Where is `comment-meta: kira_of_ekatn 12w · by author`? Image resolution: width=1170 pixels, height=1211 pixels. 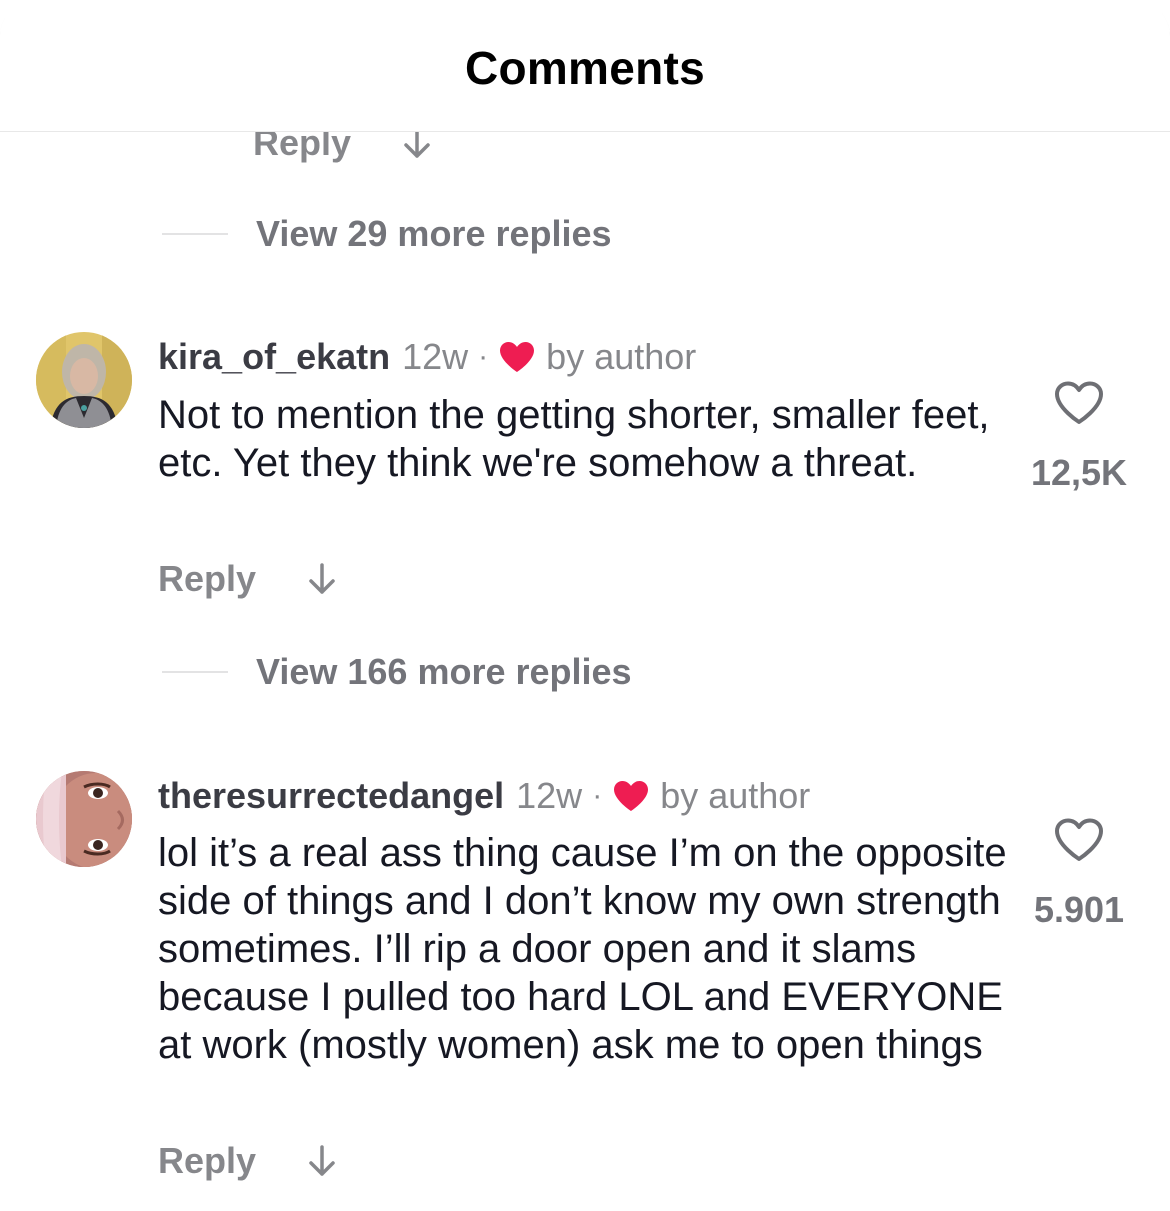 comment-meta: kira_of_ekatn 12w · by author is located at coordinates (427, 357).